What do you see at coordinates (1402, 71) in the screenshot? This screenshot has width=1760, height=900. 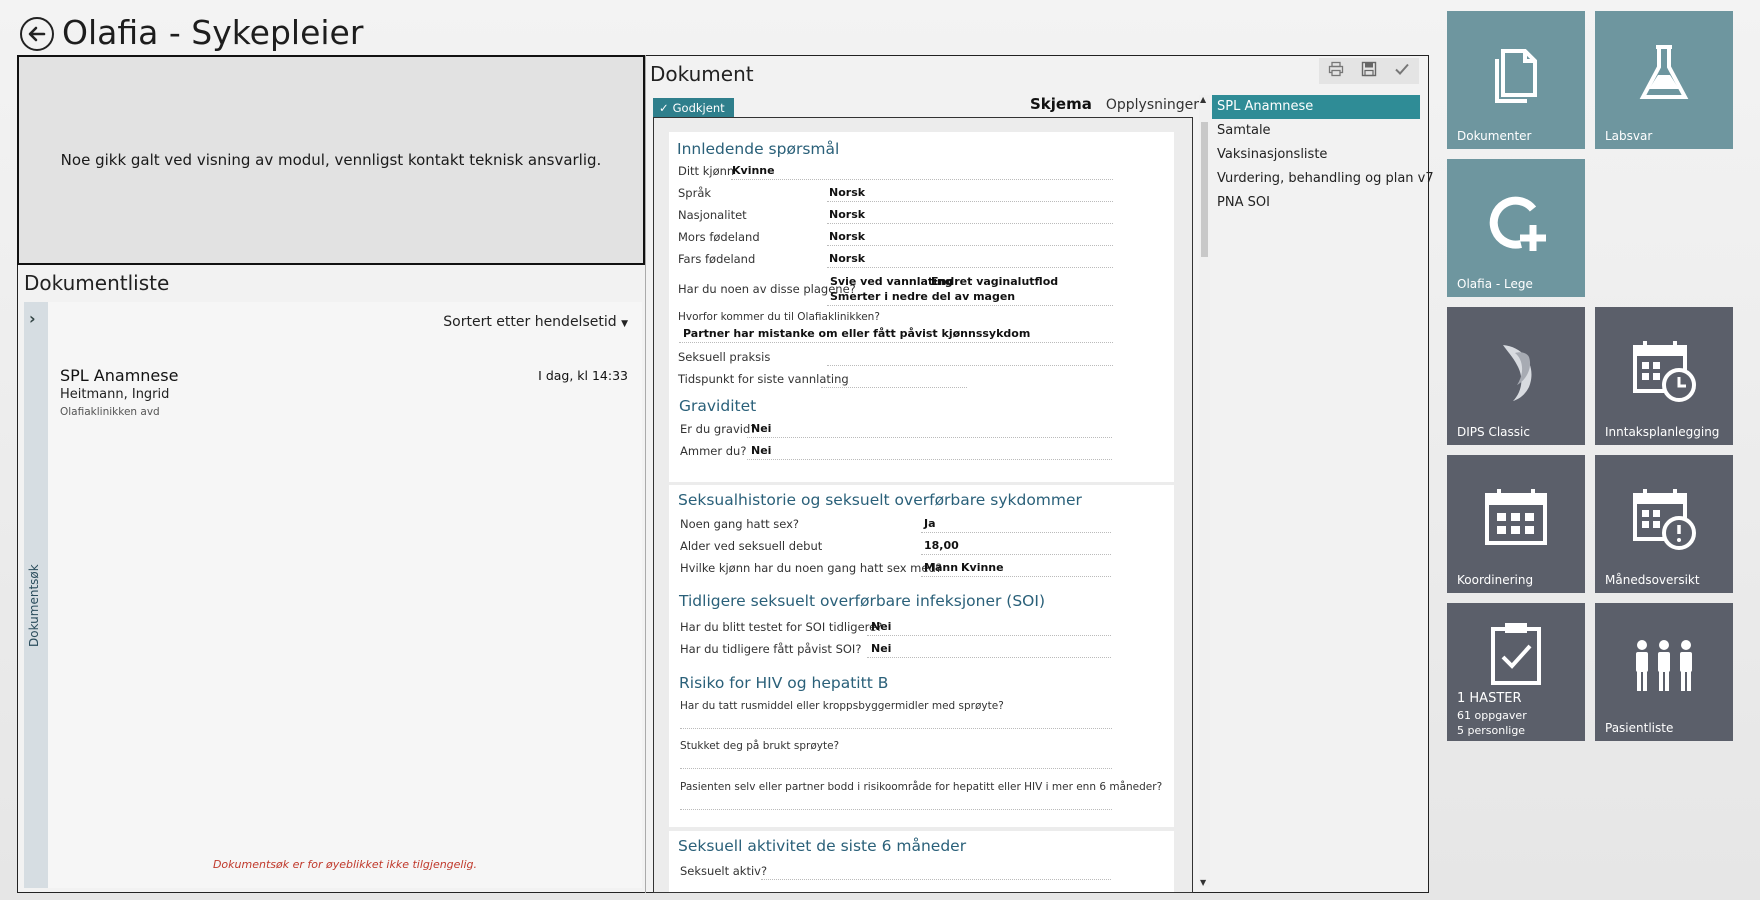 I see `check-icon` at bounding box center [1402, 71].